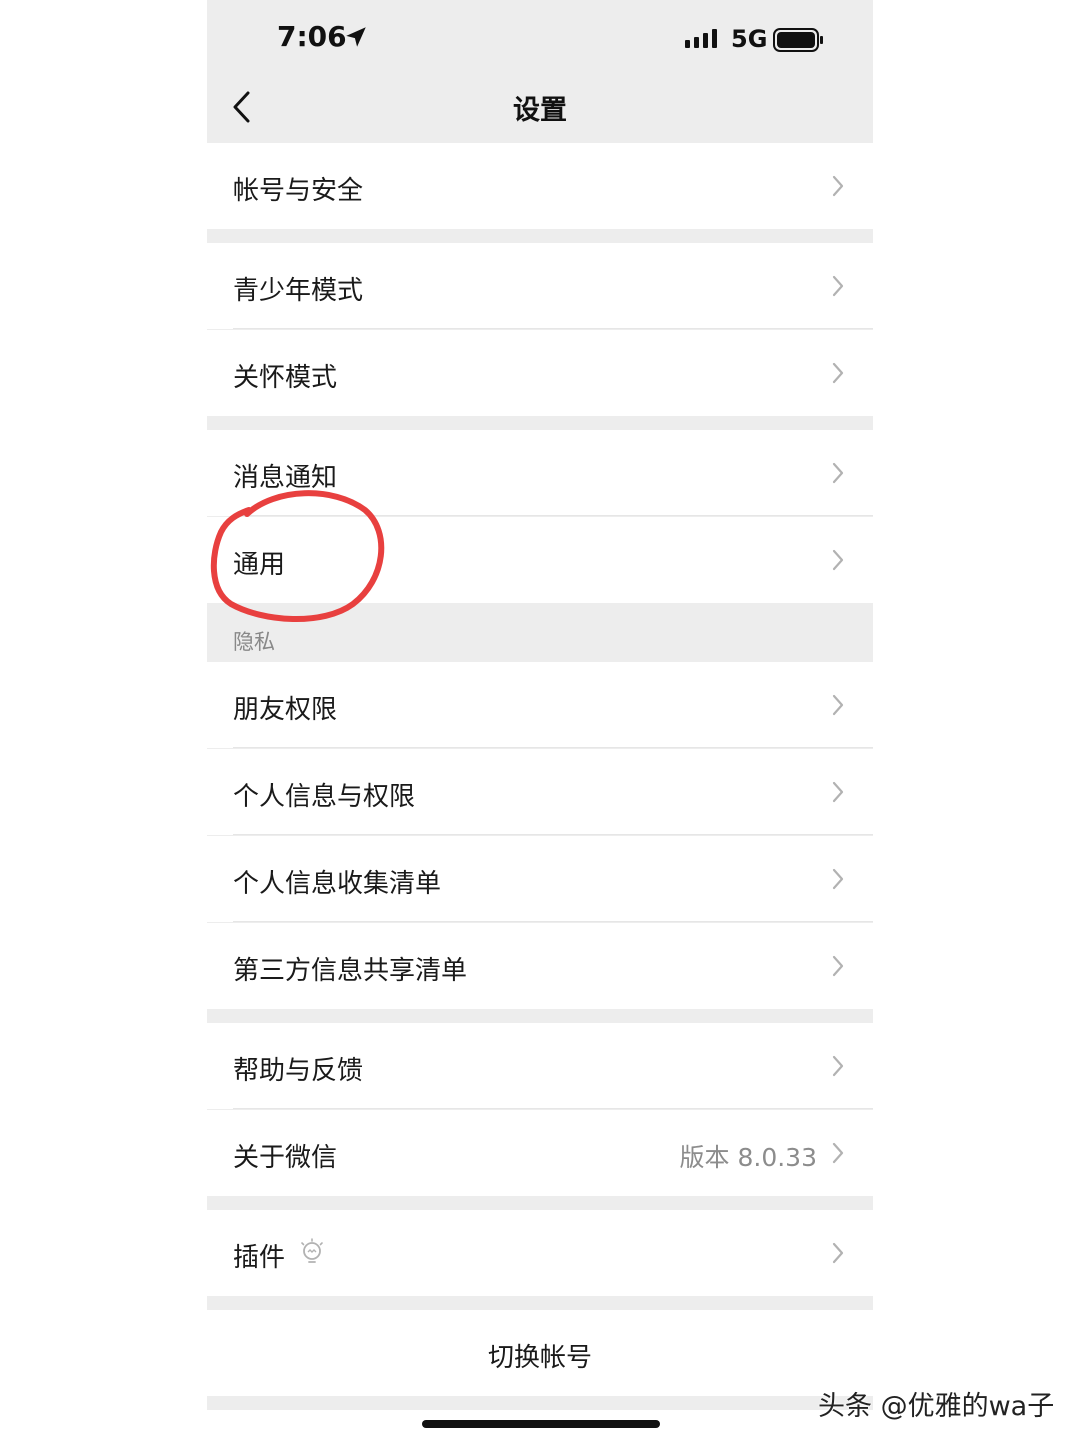 The height and width of the screenshot is (1440, 1080). I want to click on row-friend-permissions: 朋友权限, so click(540, 705).